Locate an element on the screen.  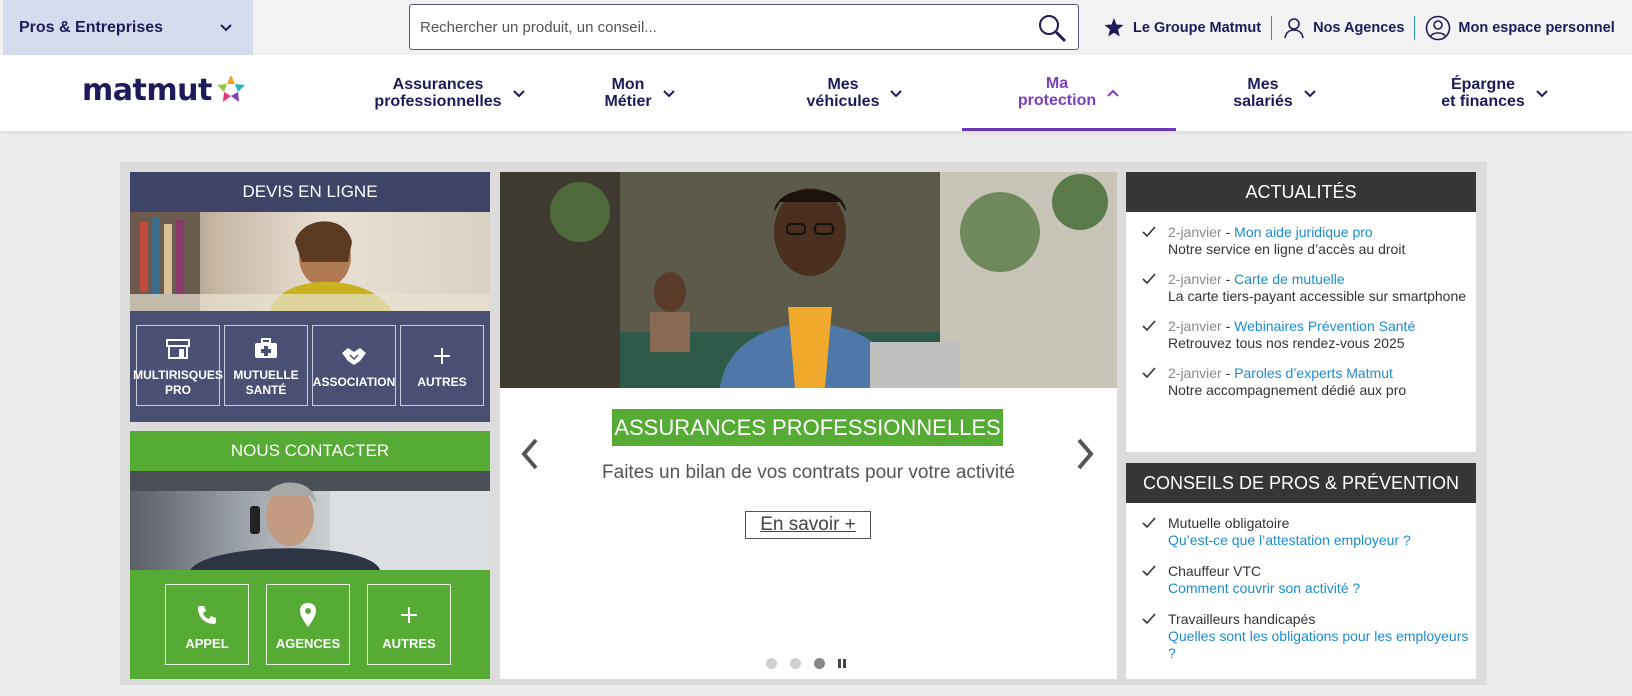
nav-mon-metier: Mon Métier is located at coordinates (640, 93).